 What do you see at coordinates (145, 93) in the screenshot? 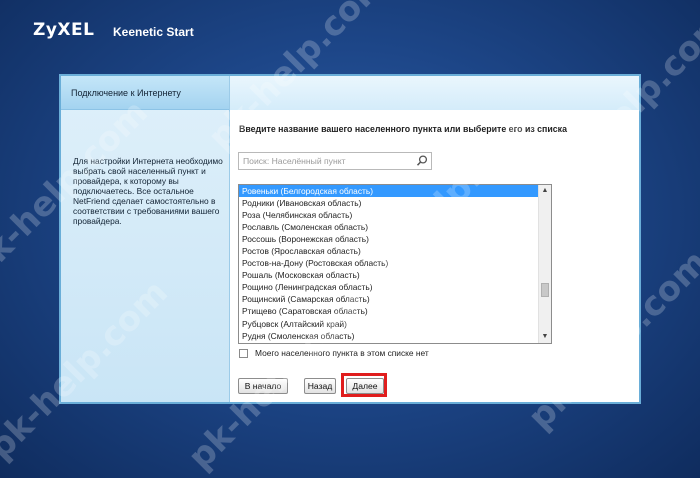
I see `step-title: Подключение к Интернету` at bounding box center [145, 93].